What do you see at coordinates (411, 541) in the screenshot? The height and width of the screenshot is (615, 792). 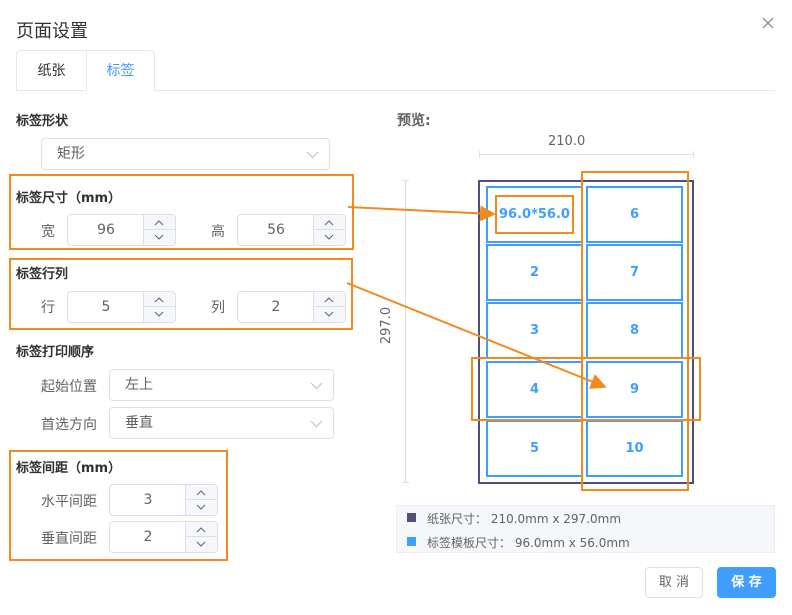 I see `label-size-swatch` at bounding box center [411, 541].